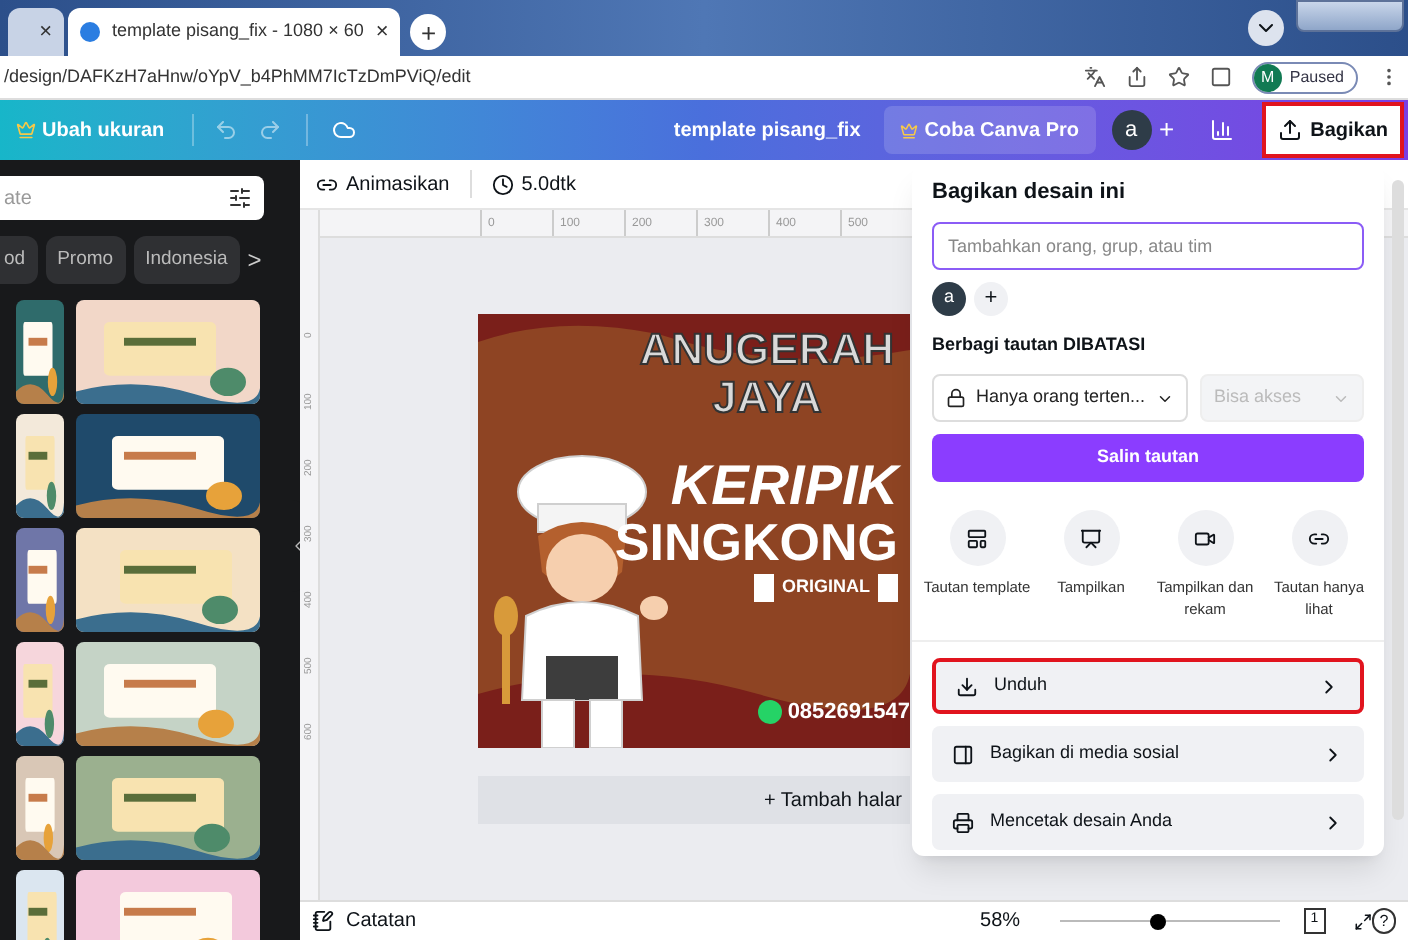 This screenshot has height=940, width=1408. I want to click on notes-button: Catatan, so click(364, 921).